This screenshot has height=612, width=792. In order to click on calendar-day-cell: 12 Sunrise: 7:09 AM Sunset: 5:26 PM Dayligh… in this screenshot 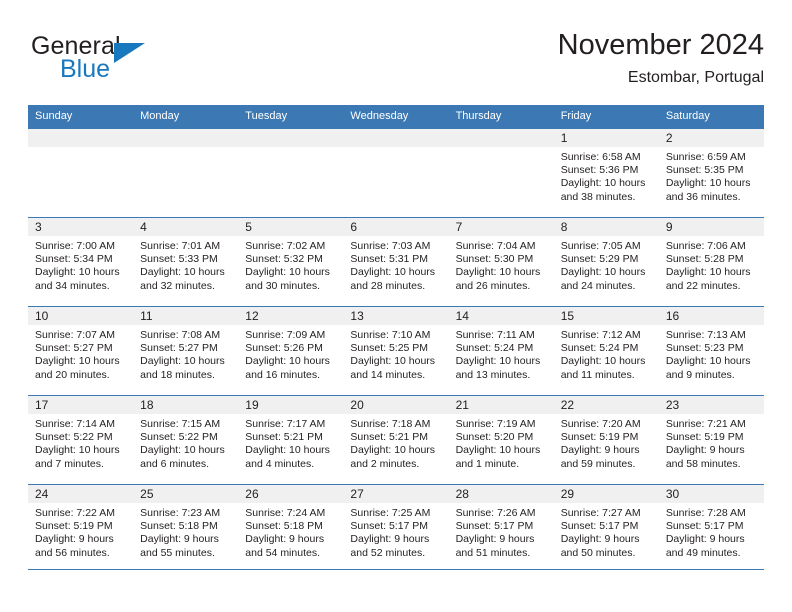, I will do `click(291, 351)`.